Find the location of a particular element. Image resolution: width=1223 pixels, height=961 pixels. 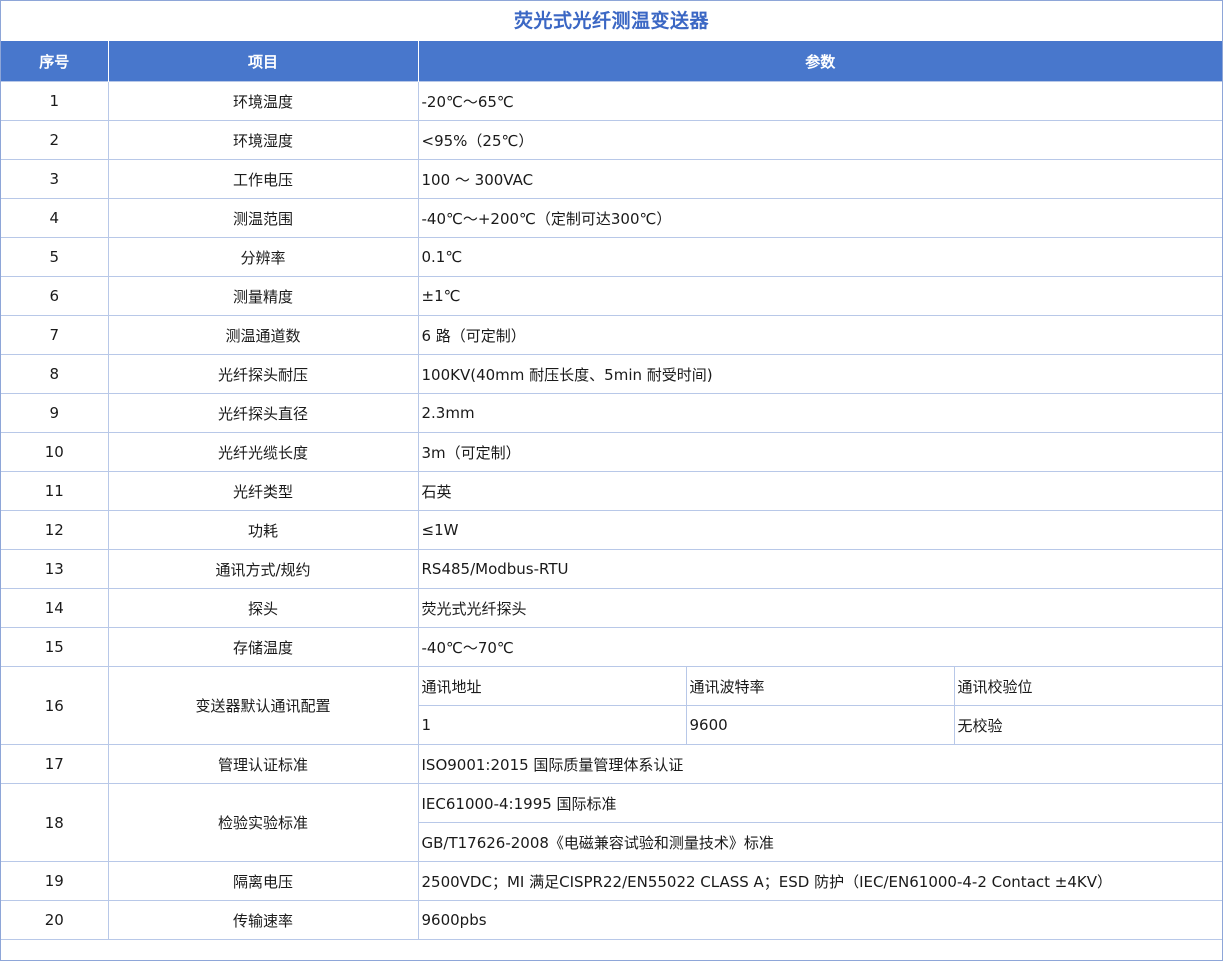

row-item: 存储温度 is located at coordinates (263, 647).